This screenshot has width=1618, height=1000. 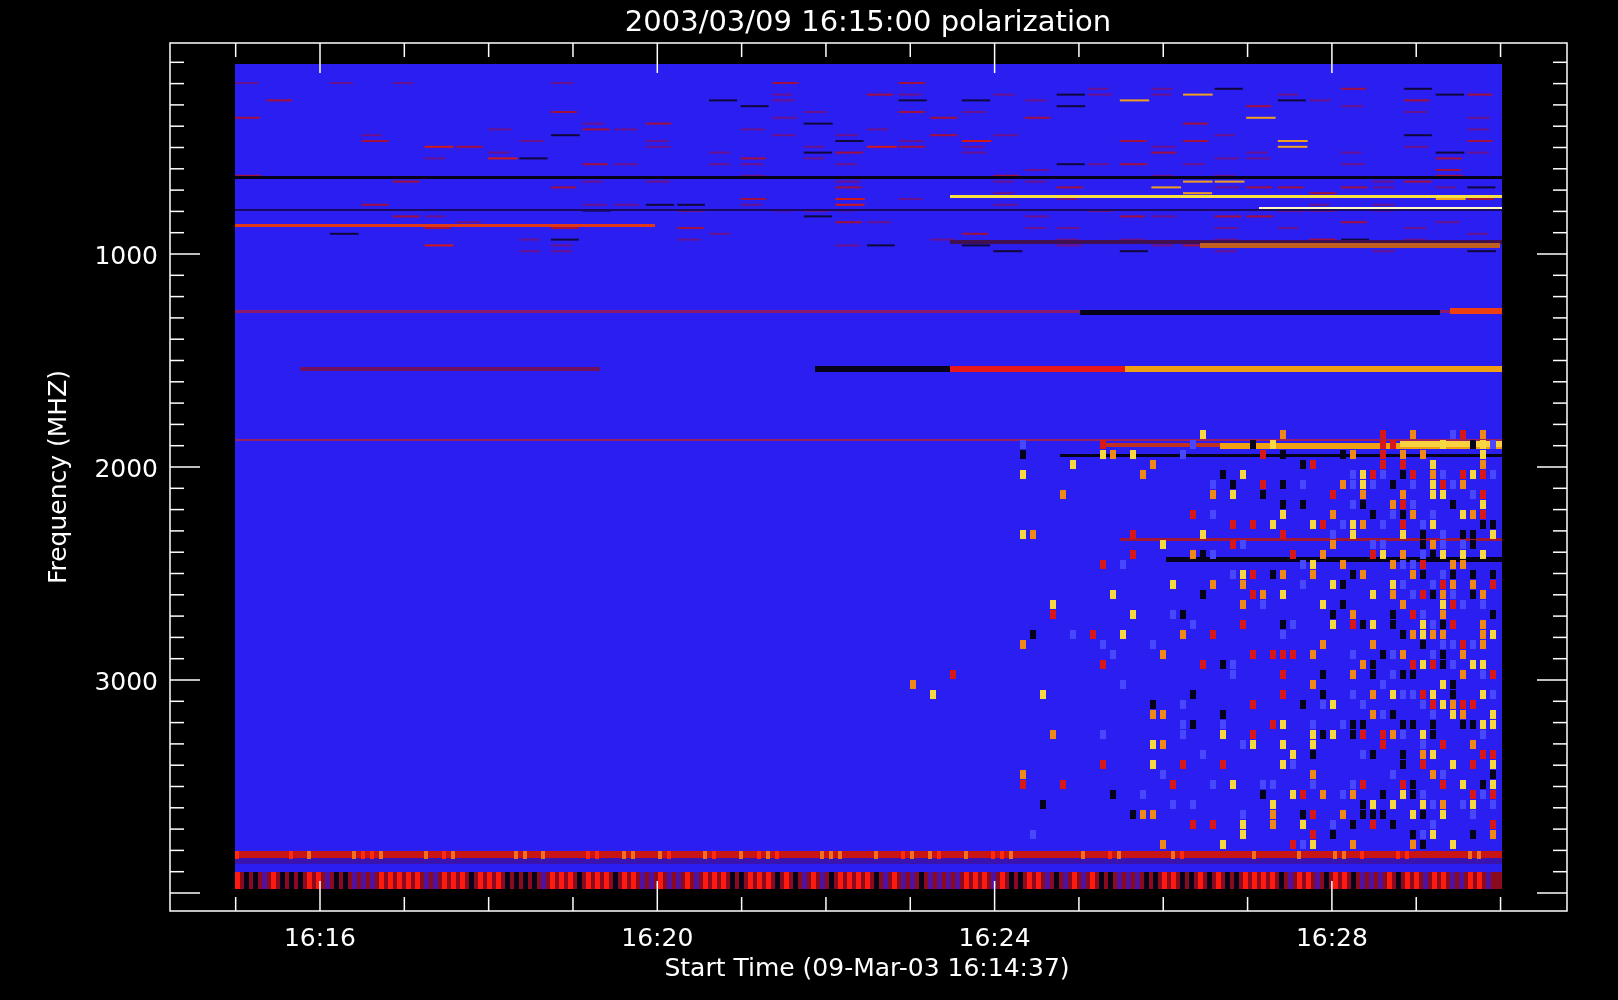 I want to click on y-axis-label: Frequency (MHZ), so click(x=57, y=477).